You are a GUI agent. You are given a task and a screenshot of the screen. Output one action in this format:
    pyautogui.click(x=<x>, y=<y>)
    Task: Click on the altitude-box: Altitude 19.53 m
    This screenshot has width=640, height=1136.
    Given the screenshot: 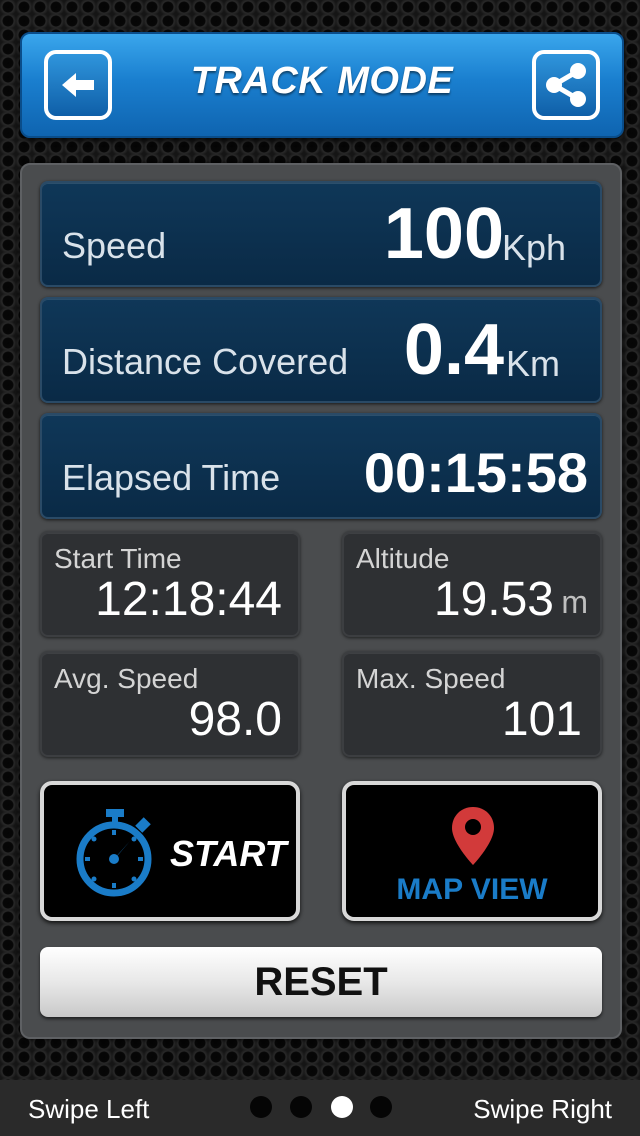 What is the action you would take?
    pyautogui.click(x=472, y=584)
    